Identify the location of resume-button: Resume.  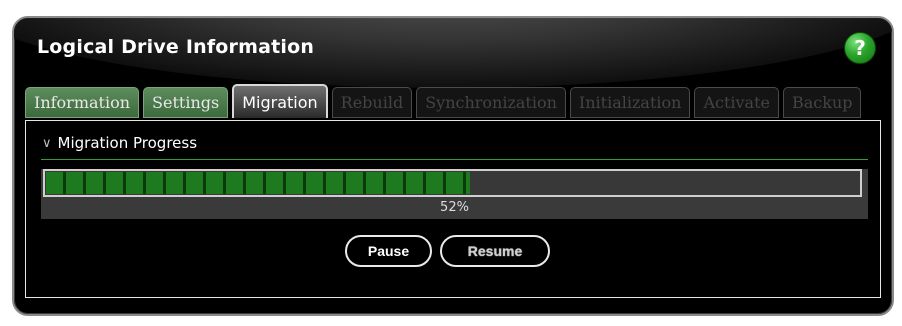
(495, 251).